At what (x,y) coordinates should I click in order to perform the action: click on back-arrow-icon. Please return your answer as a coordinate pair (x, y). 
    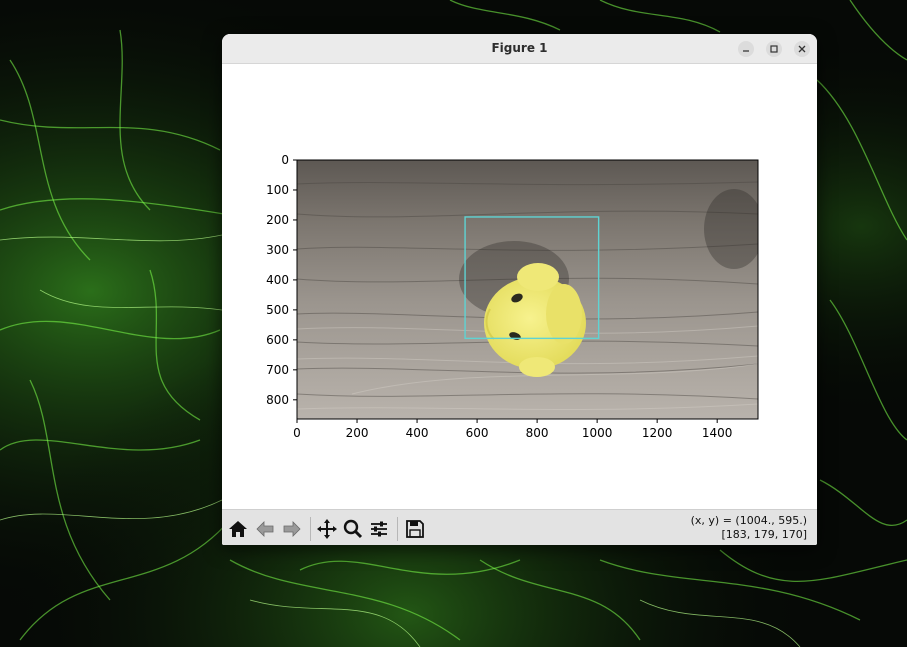
    Looking at the image, I should click on (265, 529).